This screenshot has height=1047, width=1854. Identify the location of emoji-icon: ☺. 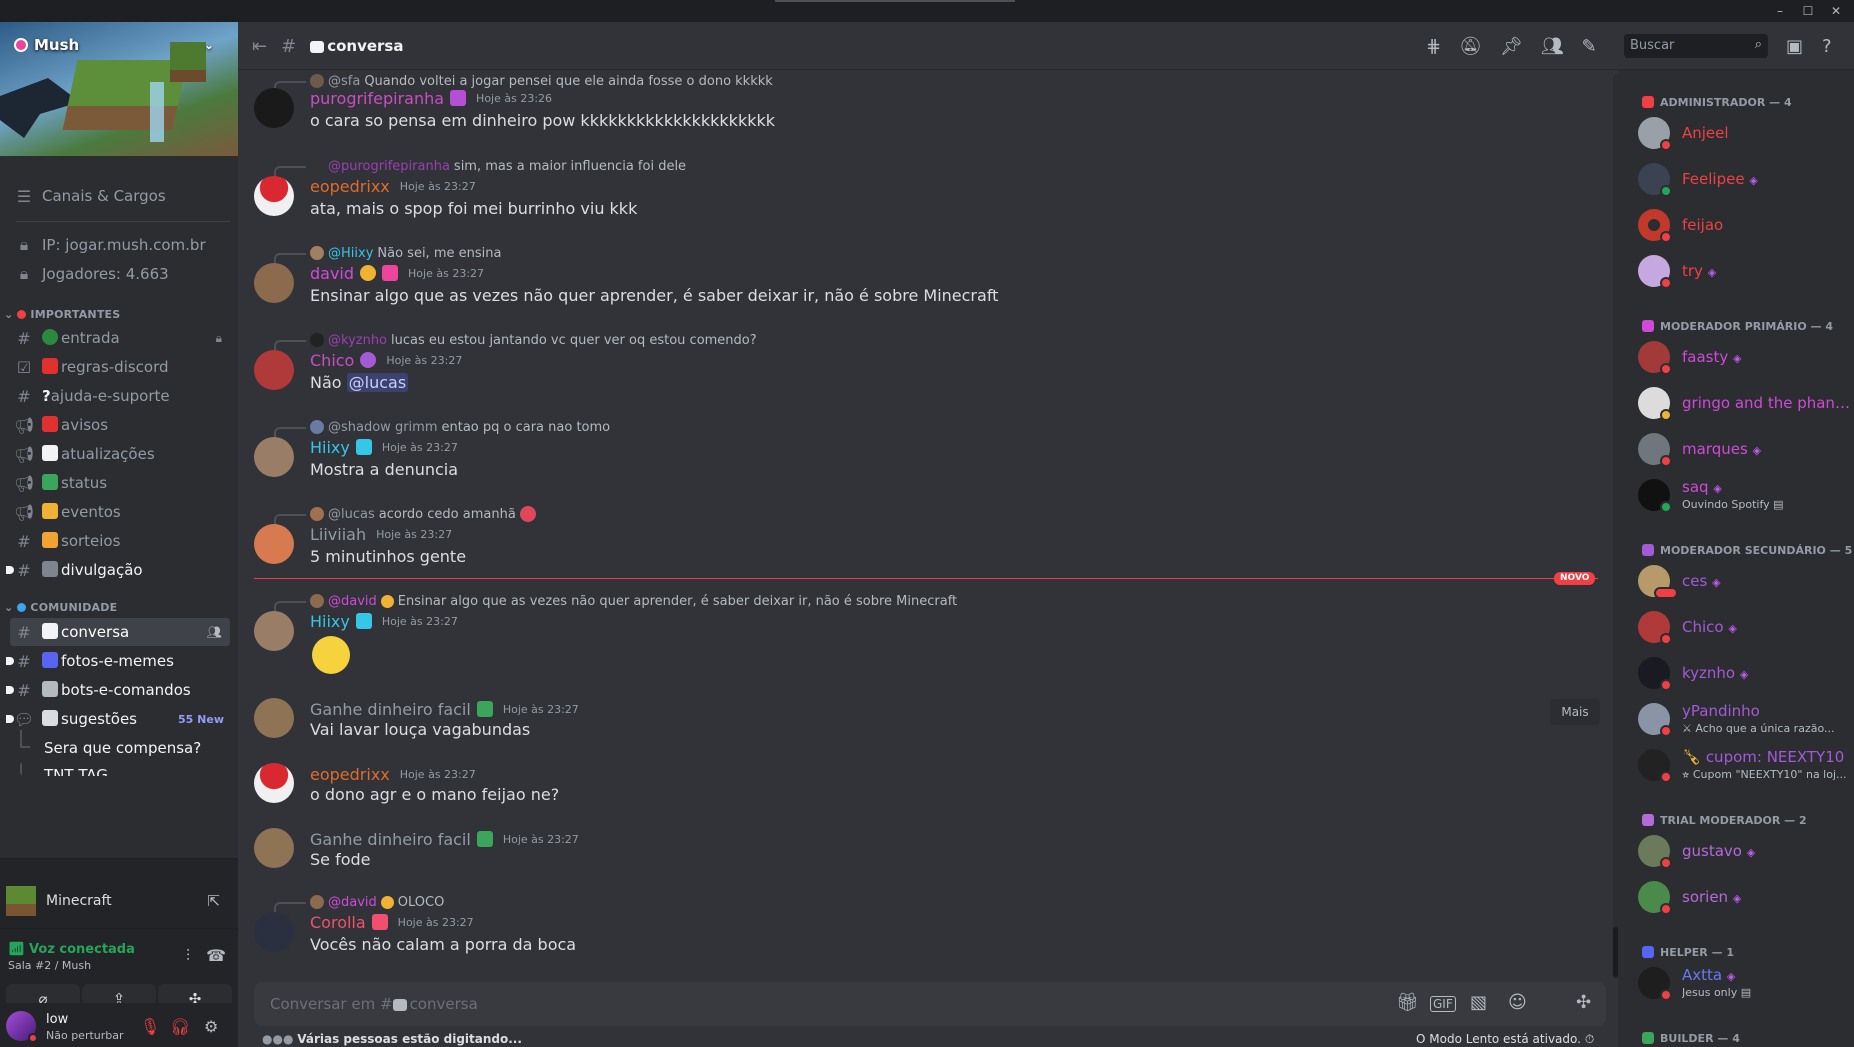
(1517, 1002).